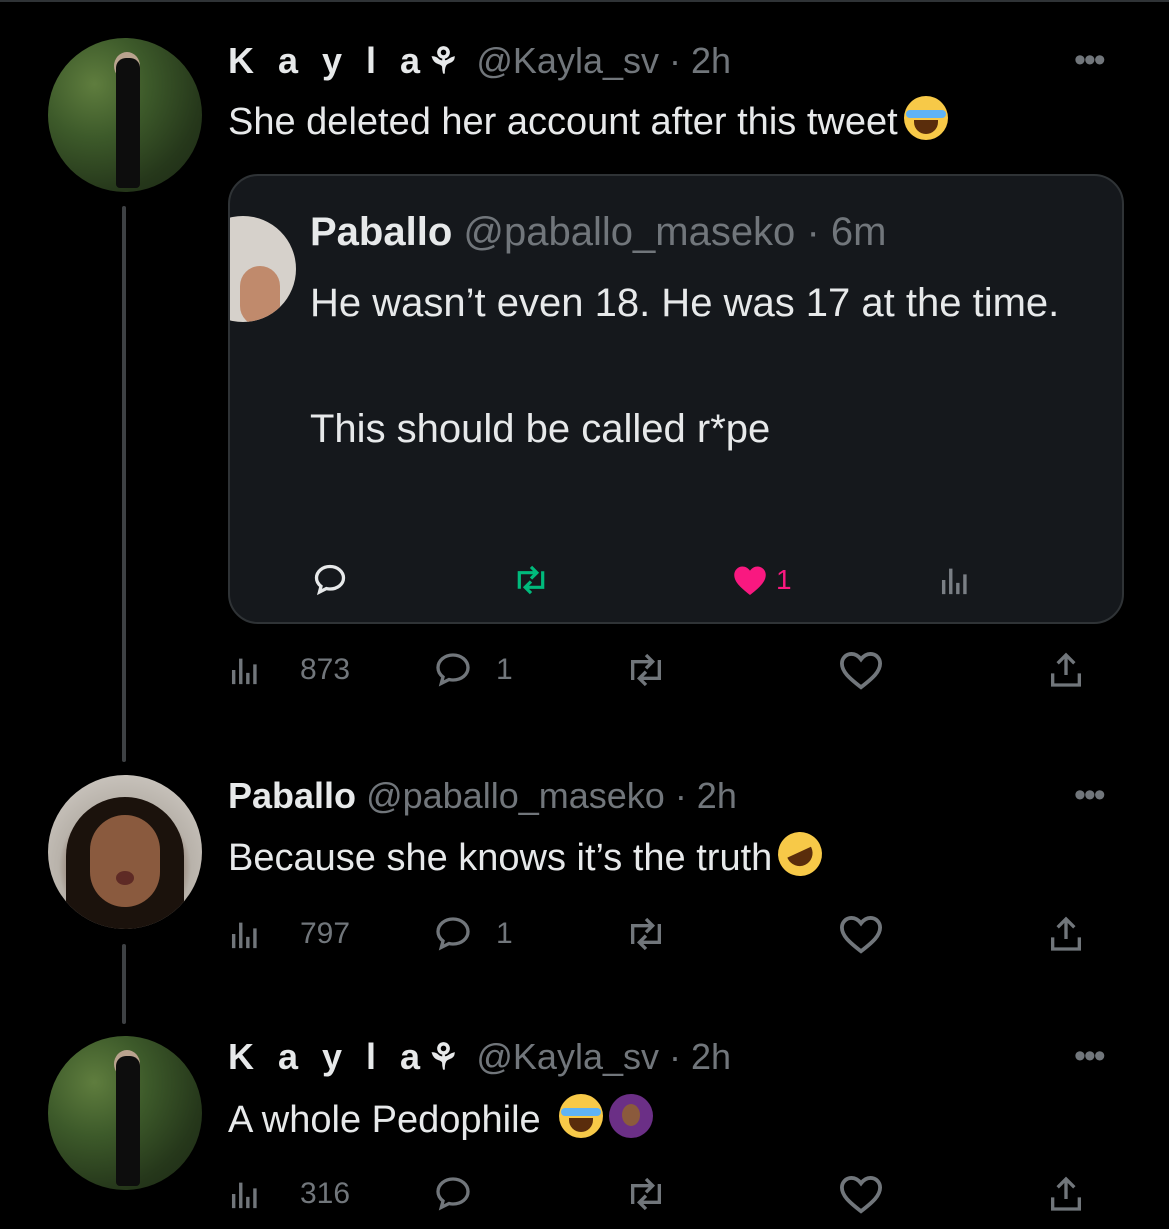 This screenshot has width=1169, height=1229. Describe the element at coordinates (325, 1193) in the screenshot. I see `view-count: 316` at that location.